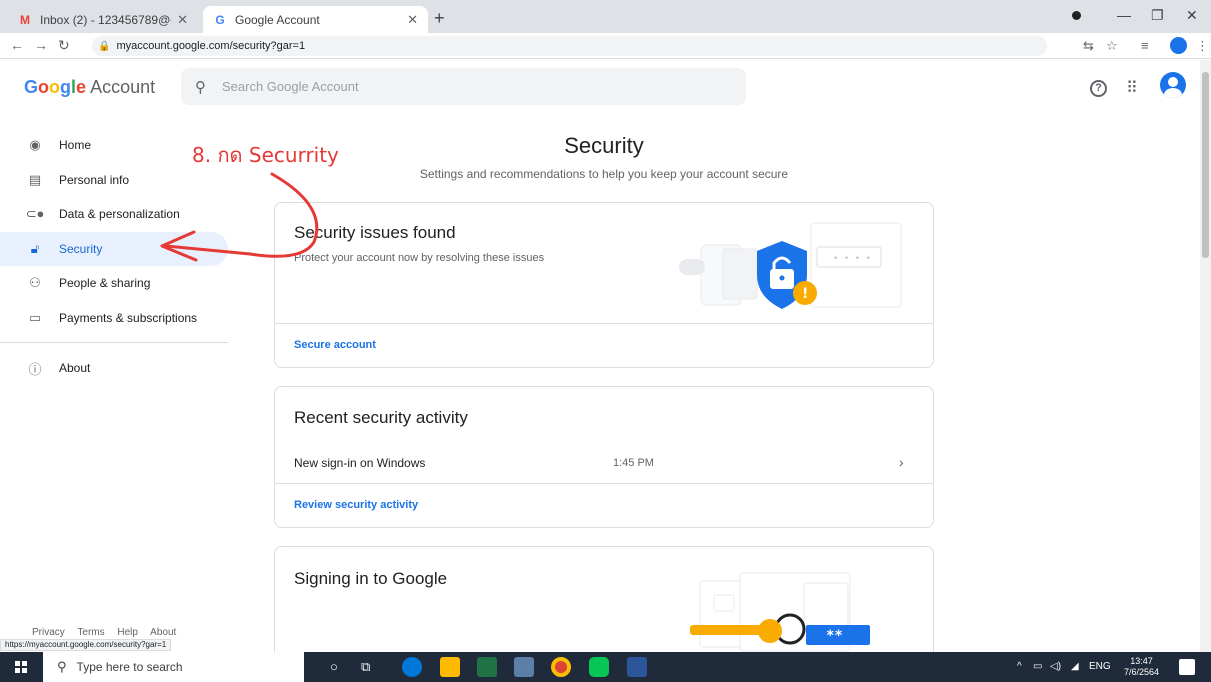  What do you see at coordinates (1187, 667) in the screenshot?
I see `notification-icon` at bounding box center [1187, 667].